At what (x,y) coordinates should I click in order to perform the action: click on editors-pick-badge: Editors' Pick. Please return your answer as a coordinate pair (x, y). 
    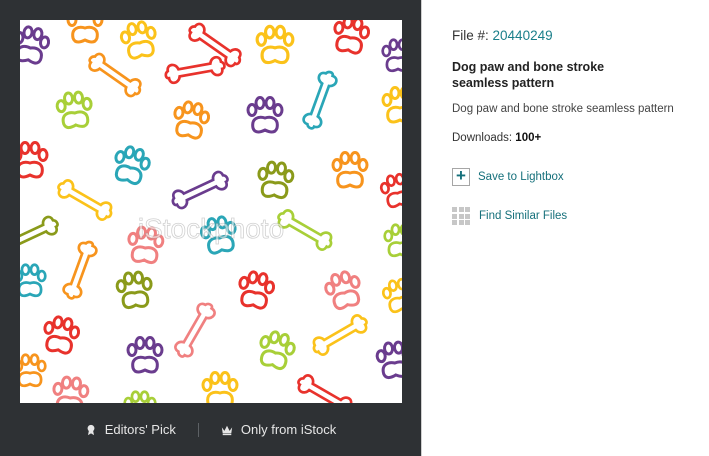
    Looking at the image, I should click on (130, 429).